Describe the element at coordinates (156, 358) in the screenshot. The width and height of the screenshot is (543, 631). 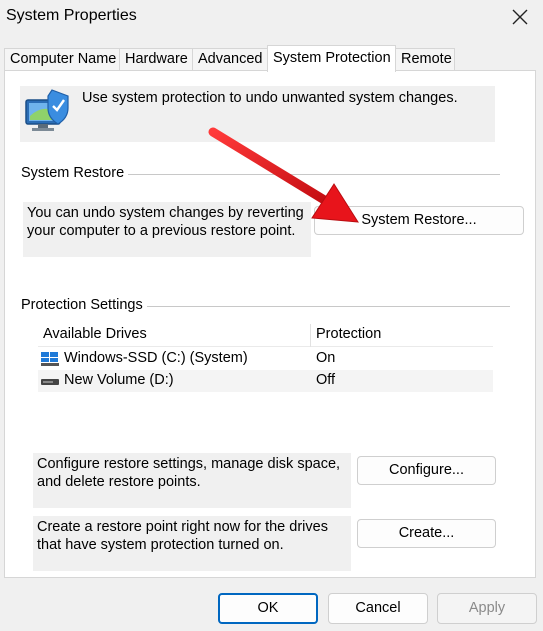
I see `drive-name: Windows-SSD (C:) (System)` at that location.